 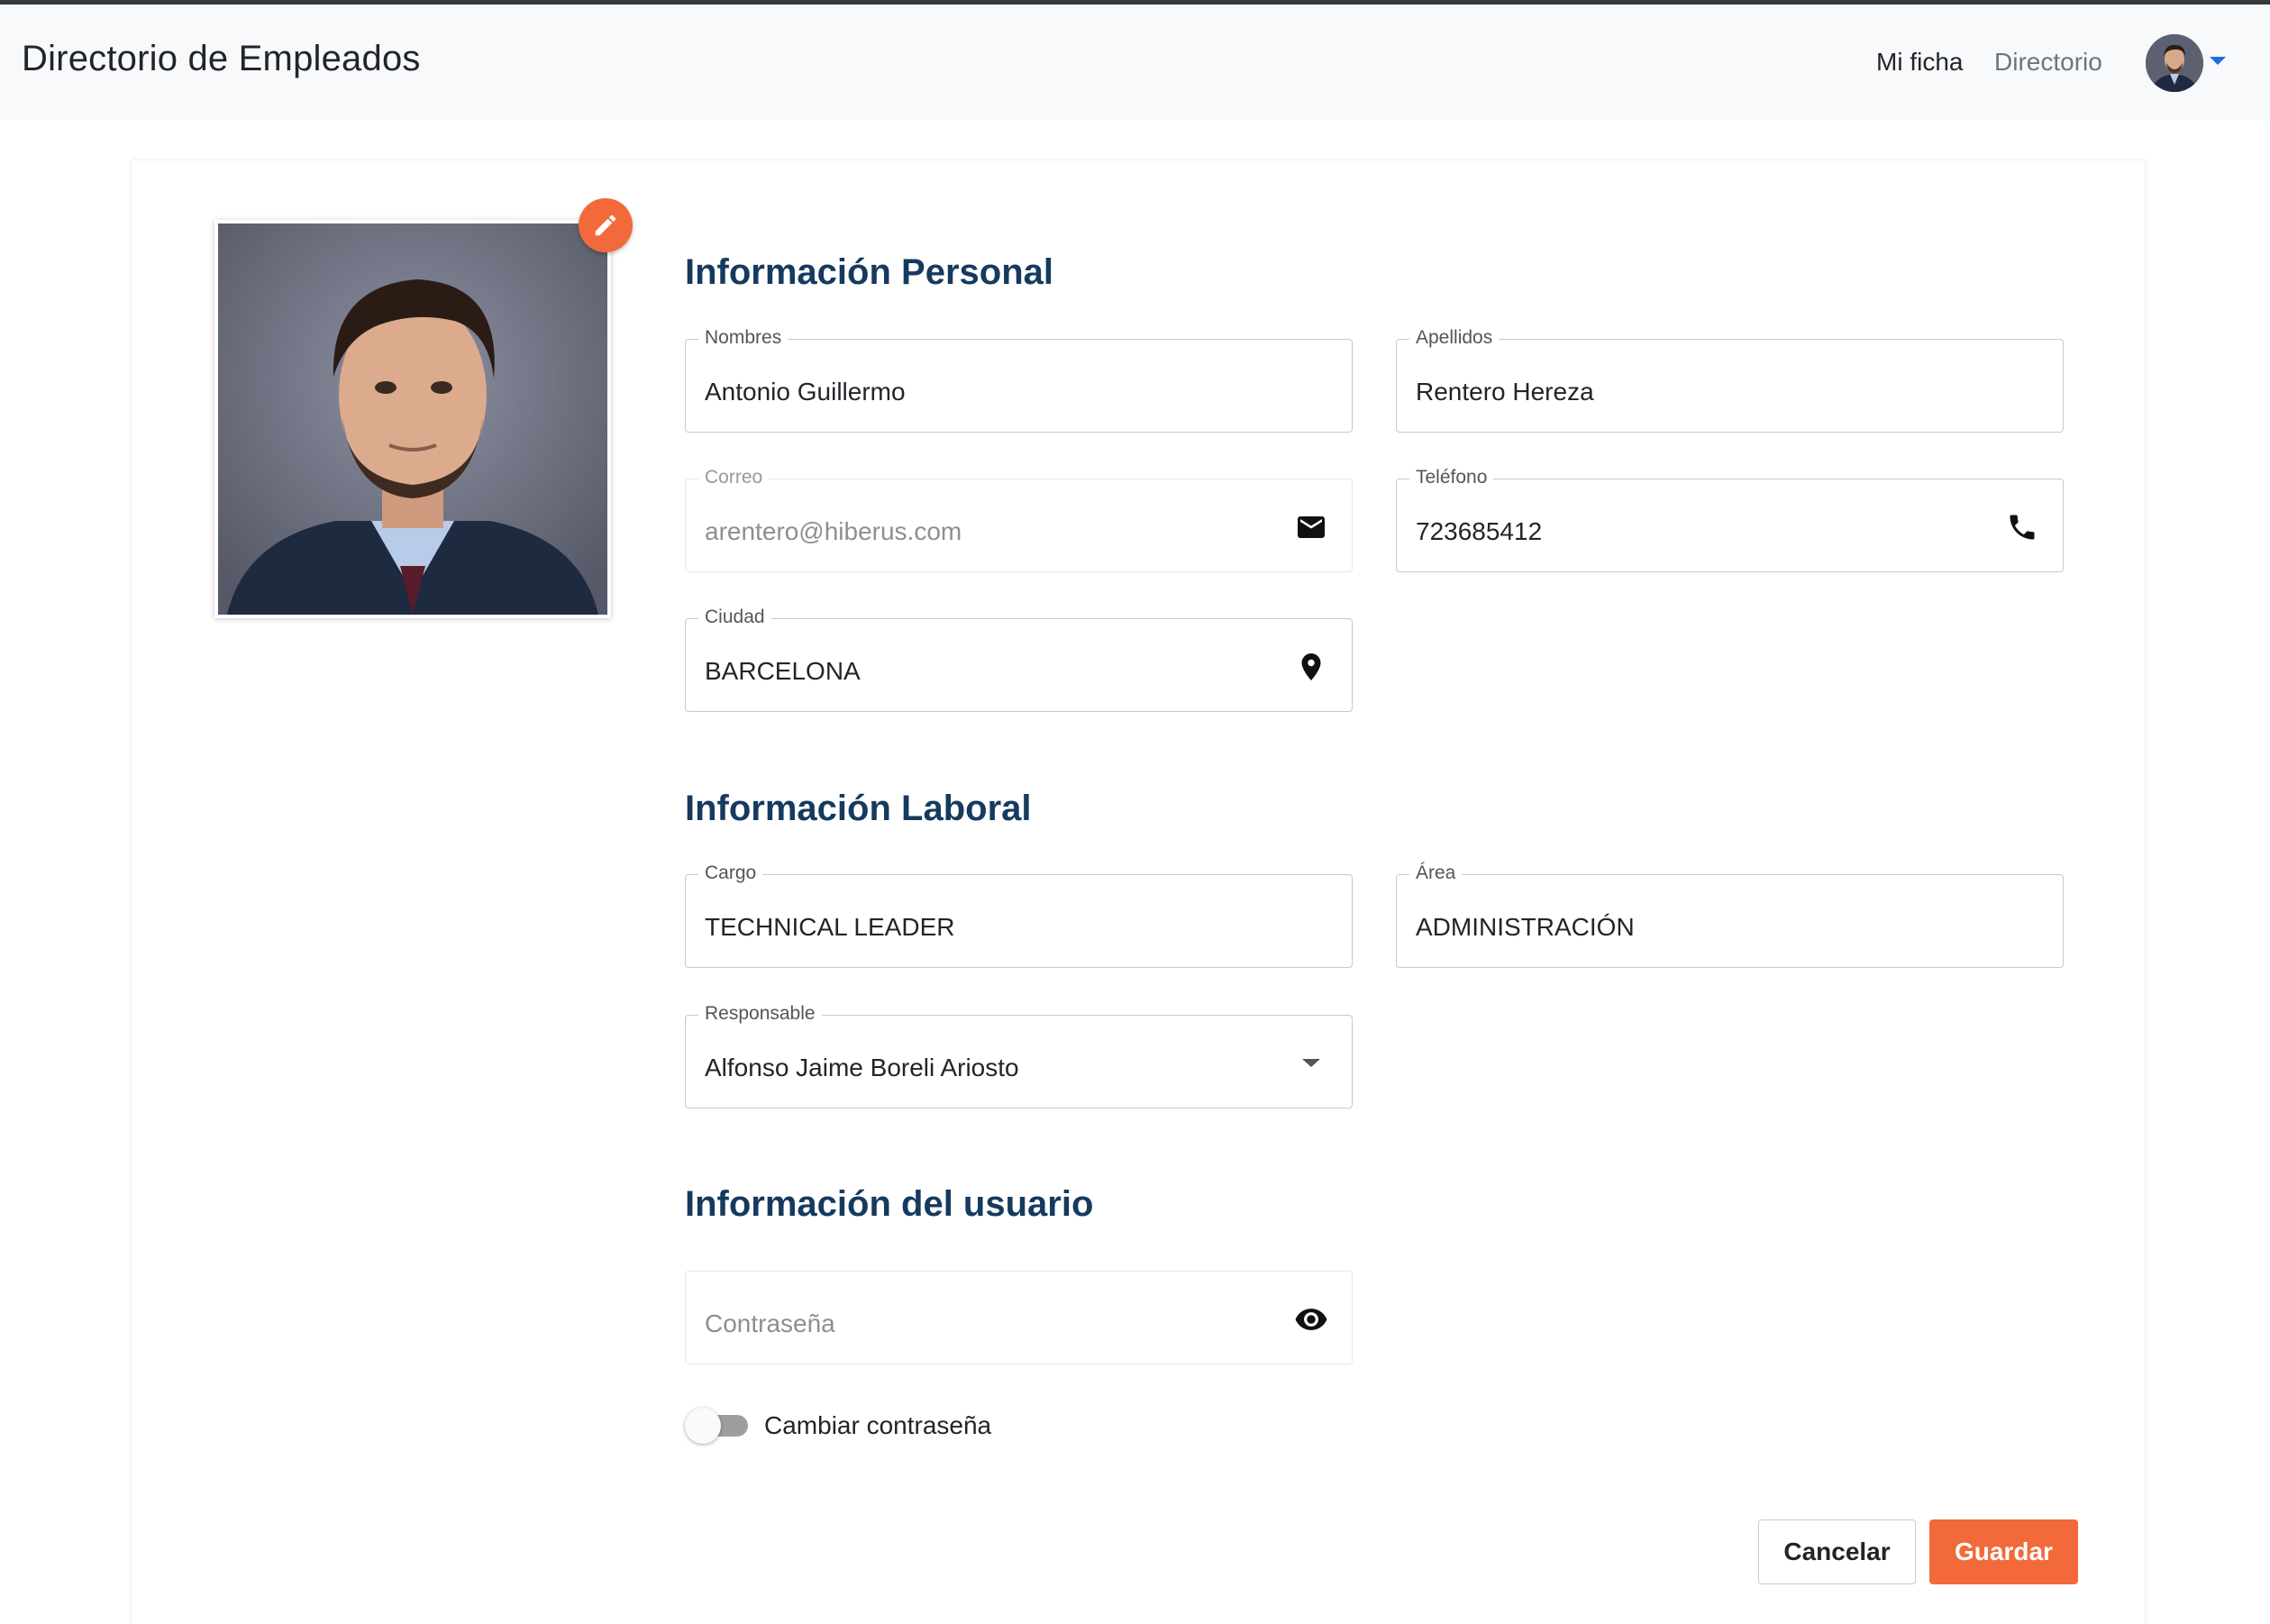 What do you see at coordinates (2174, 63) in the screenshot?
I see `user-avatar` at bounding box center [2174, 63].